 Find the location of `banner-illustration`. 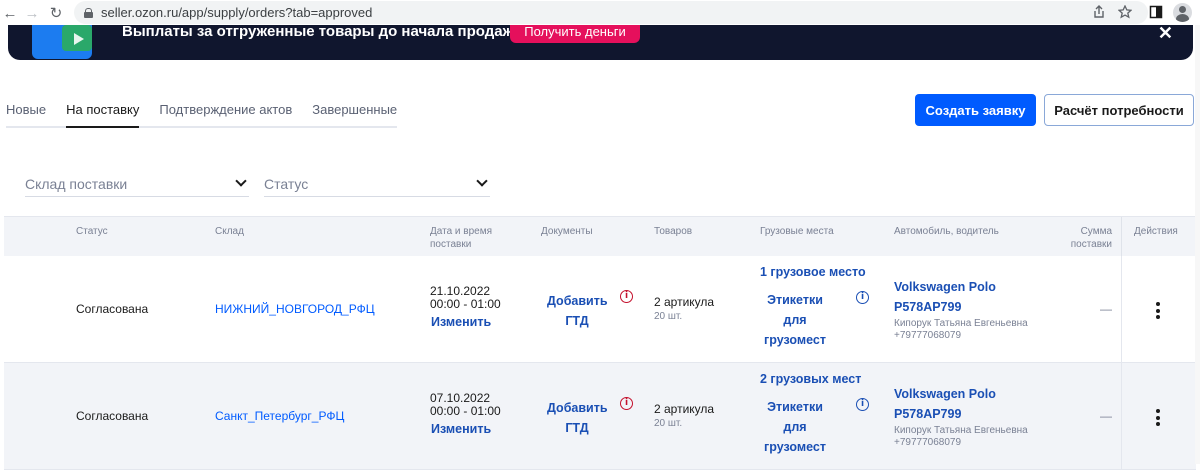

banner-illustration is located at coordinates (67, 42).